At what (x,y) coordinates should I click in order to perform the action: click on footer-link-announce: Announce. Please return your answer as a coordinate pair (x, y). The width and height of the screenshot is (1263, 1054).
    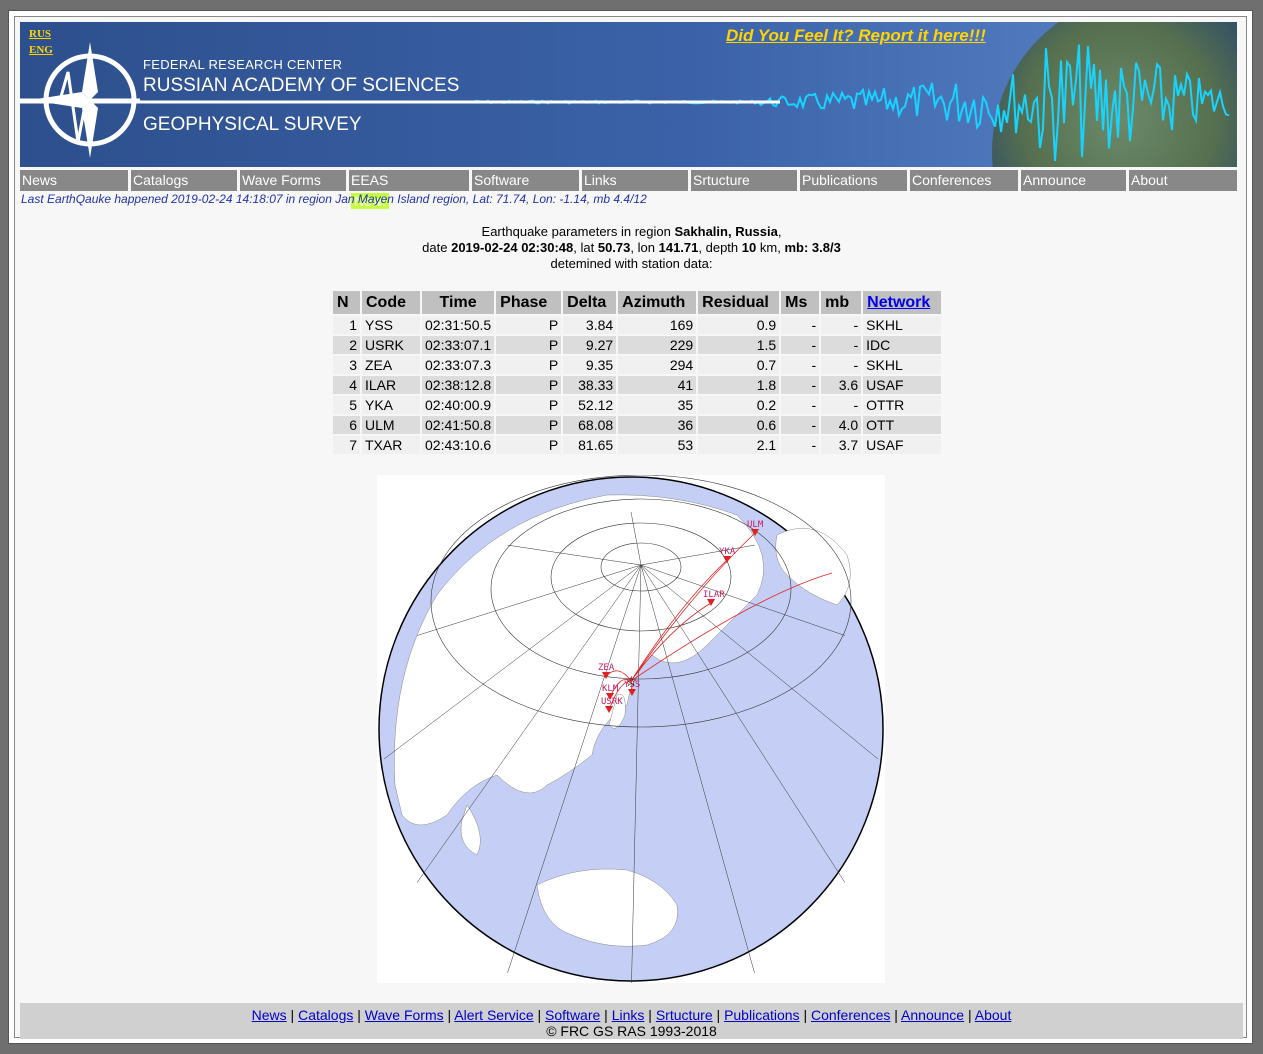
    Looking at the image, I should click on (932, 1015).